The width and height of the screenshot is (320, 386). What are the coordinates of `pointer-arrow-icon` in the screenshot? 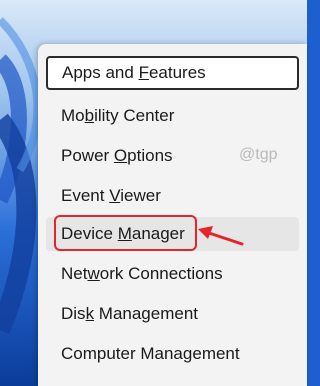 It's located at (221, 236).